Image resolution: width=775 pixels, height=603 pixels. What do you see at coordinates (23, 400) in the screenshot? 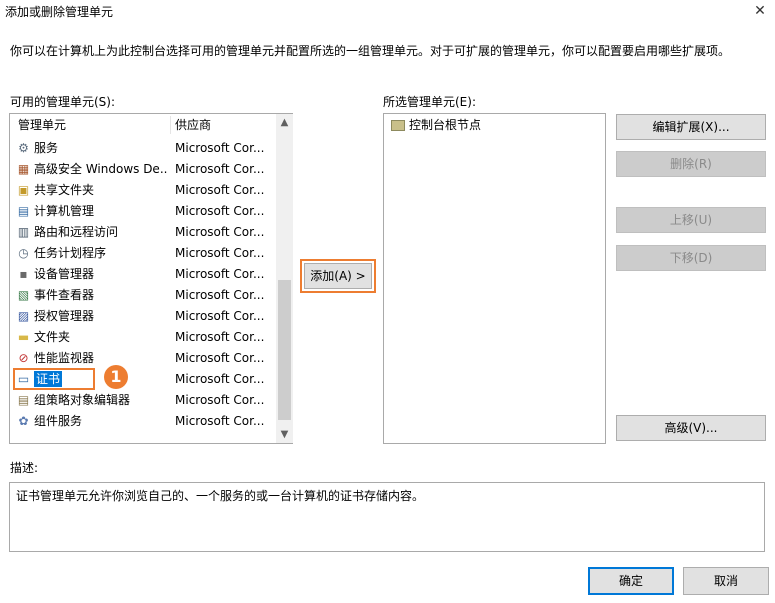
I see `group-policy-icon: ▤` at bounding box center [23, 400].